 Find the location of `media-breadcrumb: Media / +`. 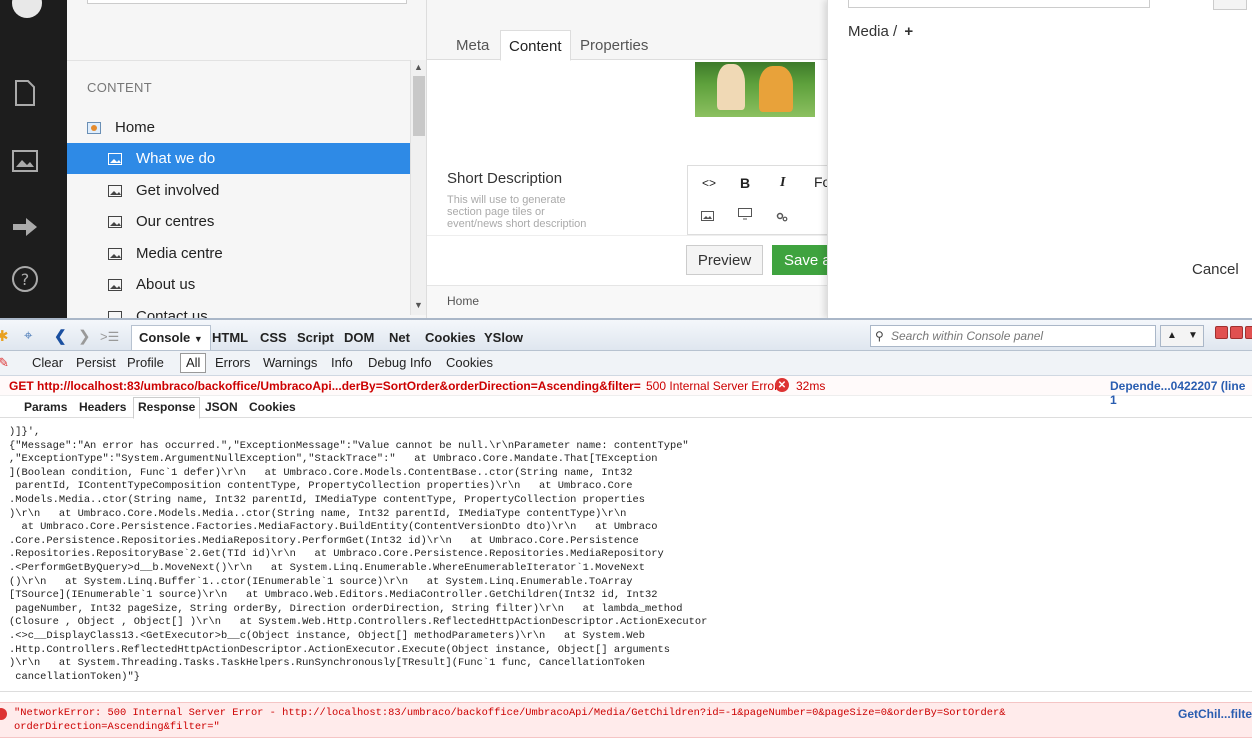

media-breadcrumb: Media / + is located at coordinates (880, 31).